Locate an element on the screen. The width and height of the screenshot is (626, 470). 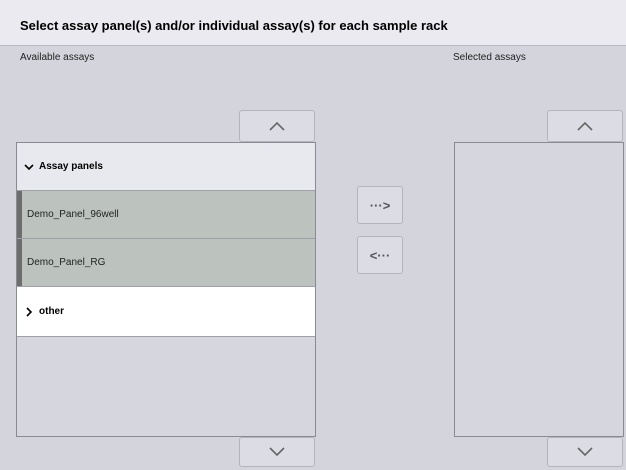
add-arrow-icon: ···> is located at coordinates (380, 205).